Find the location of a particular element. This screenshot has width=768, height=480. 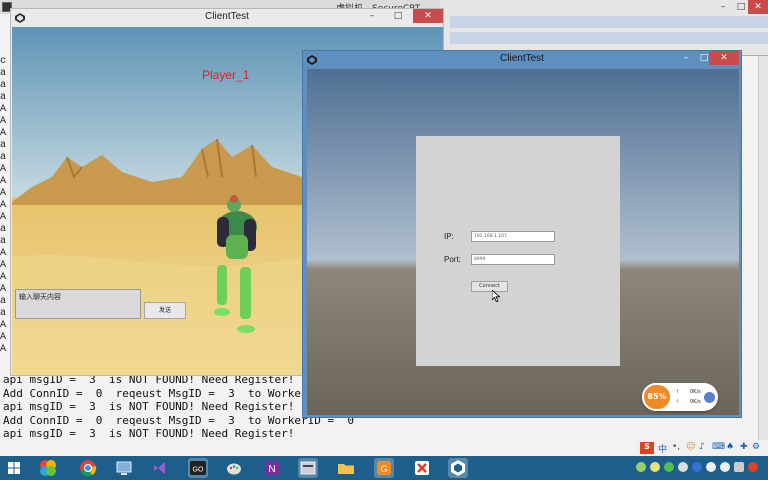

chrome-icon is located at coordinates (88, 468).